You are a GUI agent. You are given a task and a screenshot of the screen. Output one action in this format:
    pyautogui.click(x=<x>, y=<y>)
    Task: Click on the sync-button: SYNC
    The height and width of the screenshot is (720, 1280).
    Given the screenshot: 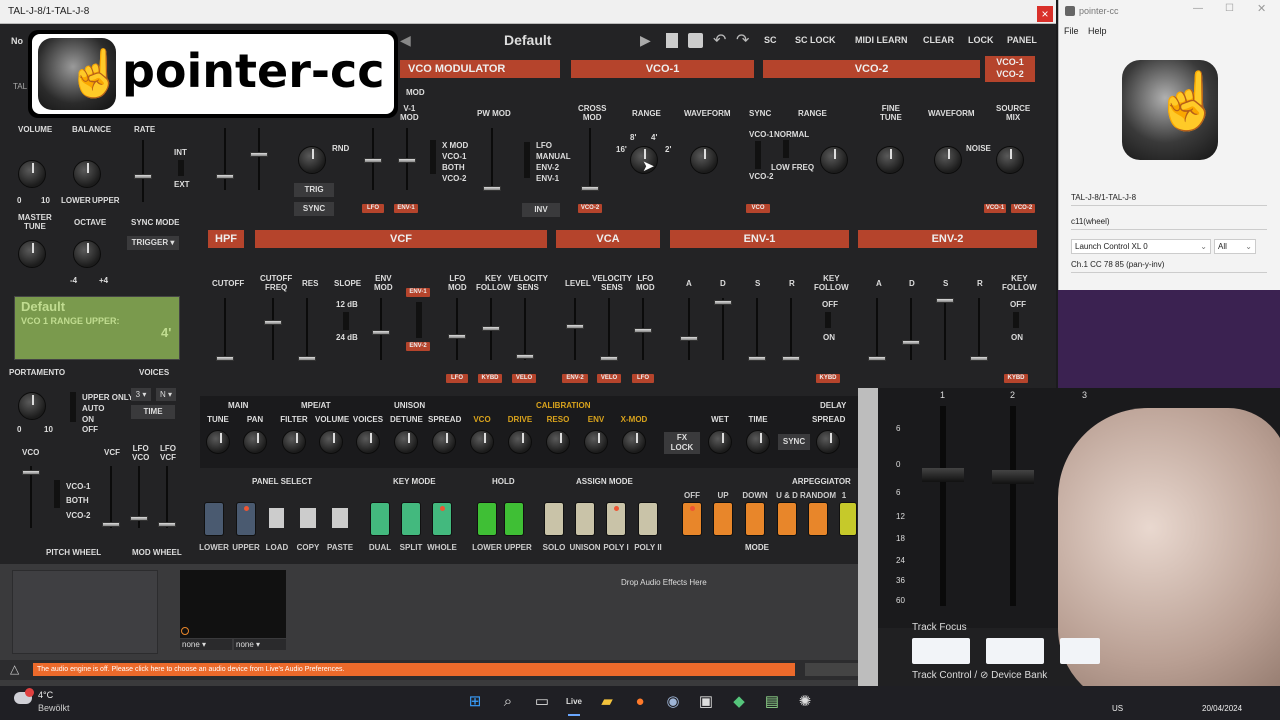 What is the action you would take?
    pyautogui.click(x=314, y=209)
    